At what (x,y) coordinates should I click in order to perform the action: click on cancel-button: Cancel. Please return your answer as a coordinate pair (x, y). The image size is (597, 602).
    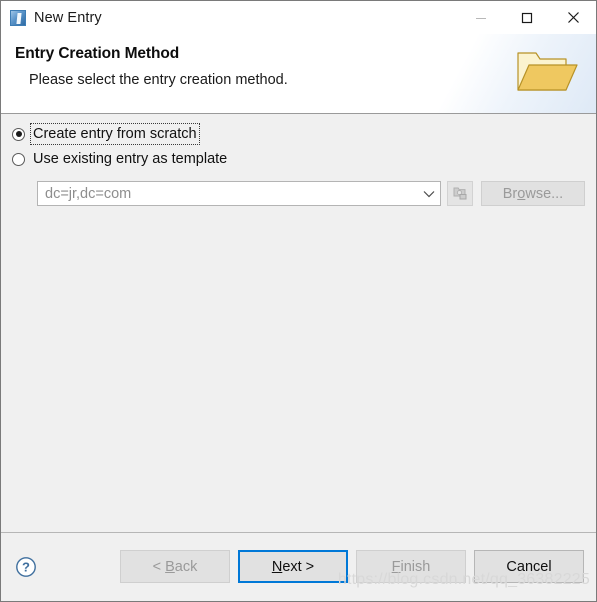
    Looking at the image, I should click on (529, 566).